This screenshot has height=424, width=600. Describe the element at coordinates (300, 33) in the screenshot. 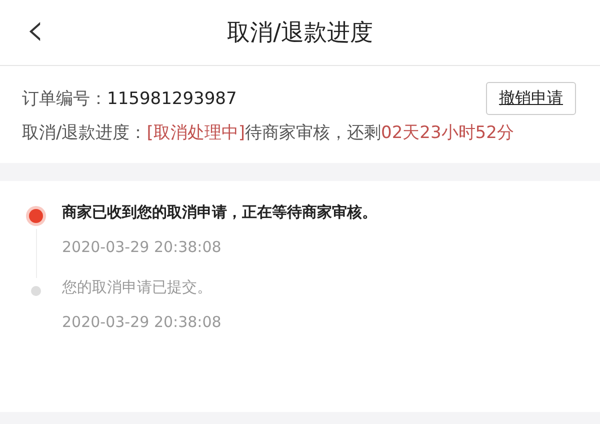

I see `page-title: 取消/退款进度` at that location.